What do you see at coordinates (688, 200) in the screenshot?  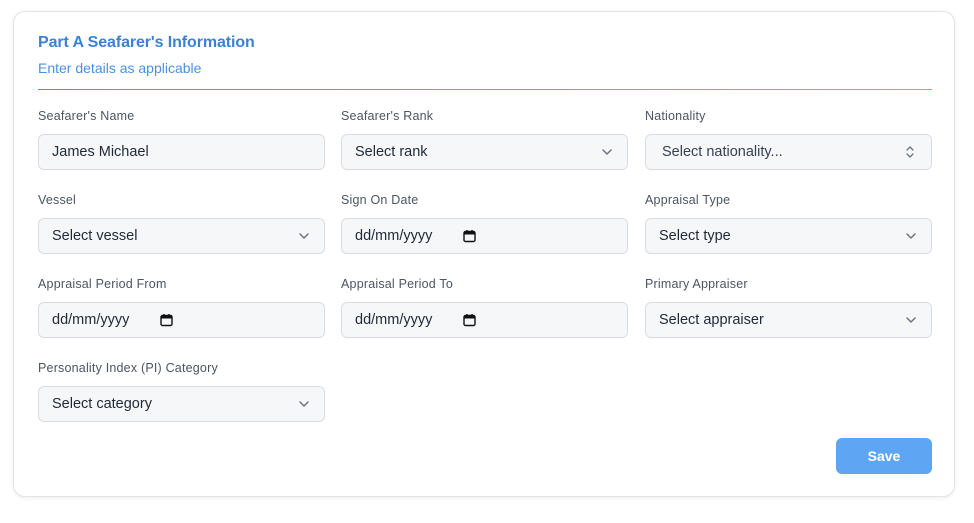 I see `appraisal-type-label: Appraisal Type` at bounding box center [688, 200].